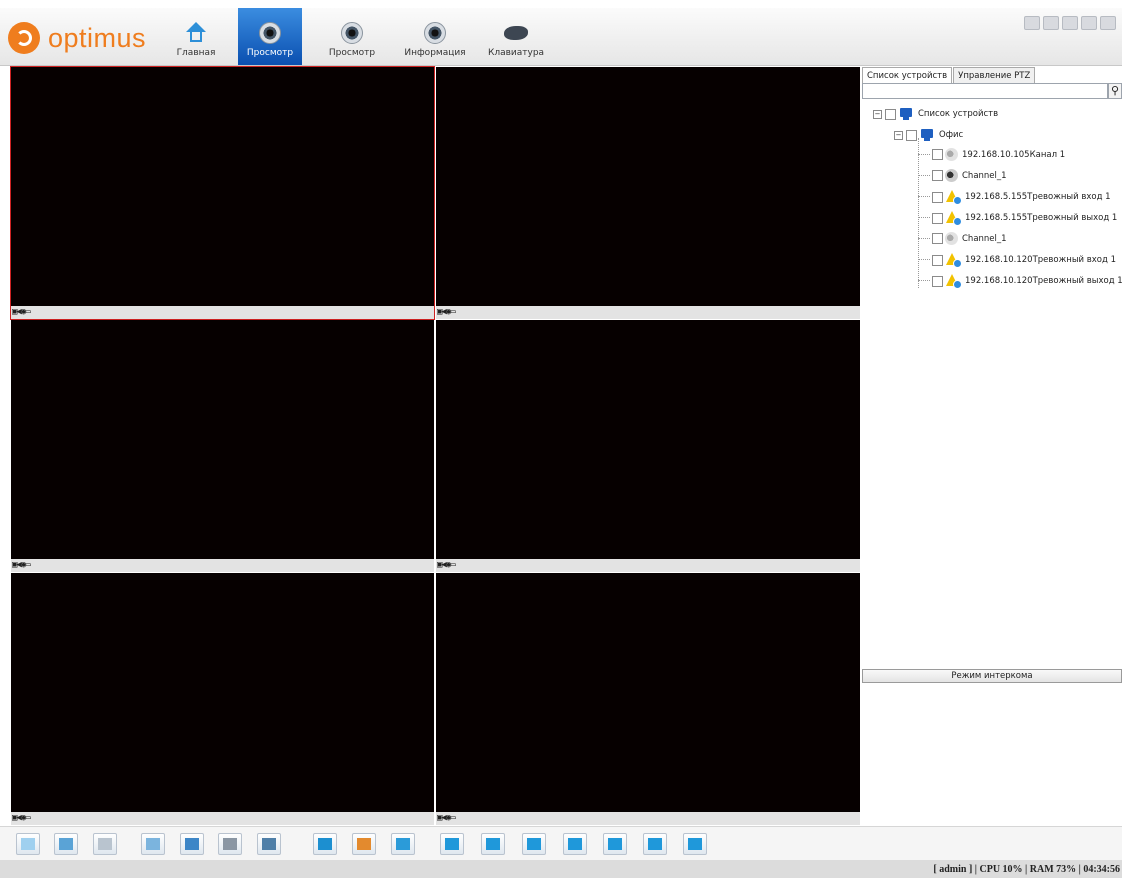  I want to click on layout-2-icon, so click(493, 844).